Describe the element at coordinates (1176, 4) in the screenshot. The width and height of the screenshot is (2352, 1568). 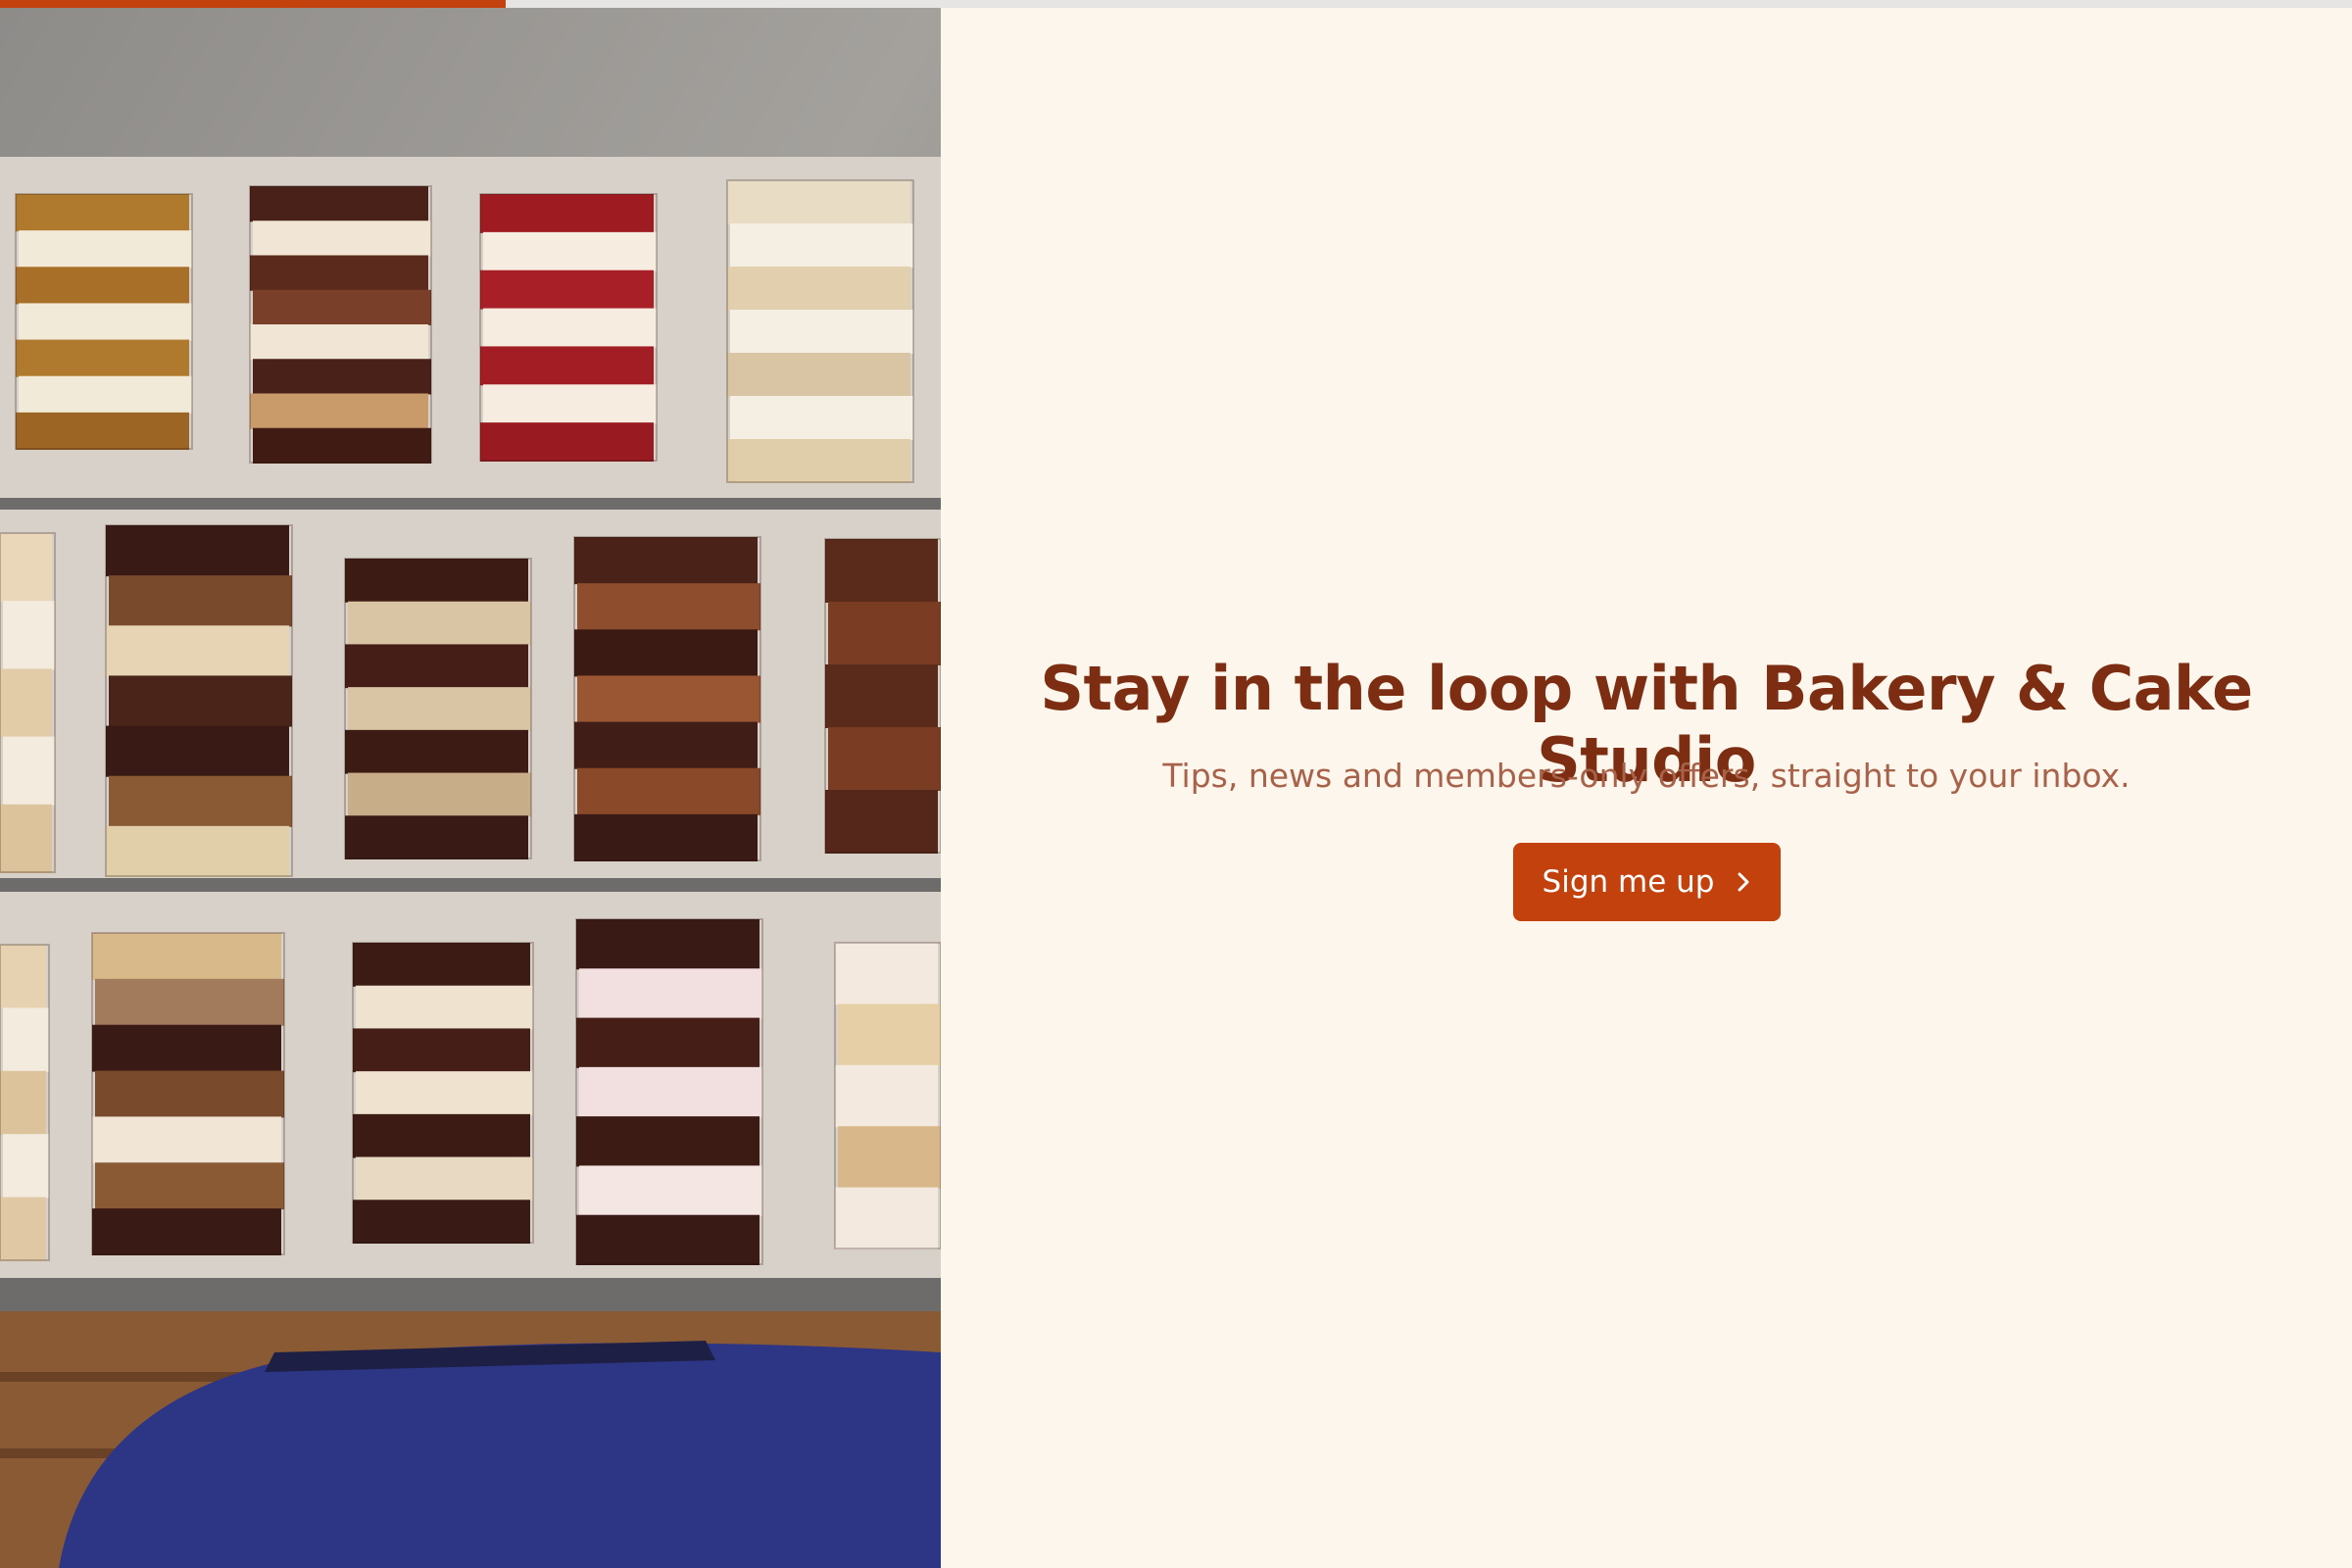
I see `reading-progress-bar` at that location.